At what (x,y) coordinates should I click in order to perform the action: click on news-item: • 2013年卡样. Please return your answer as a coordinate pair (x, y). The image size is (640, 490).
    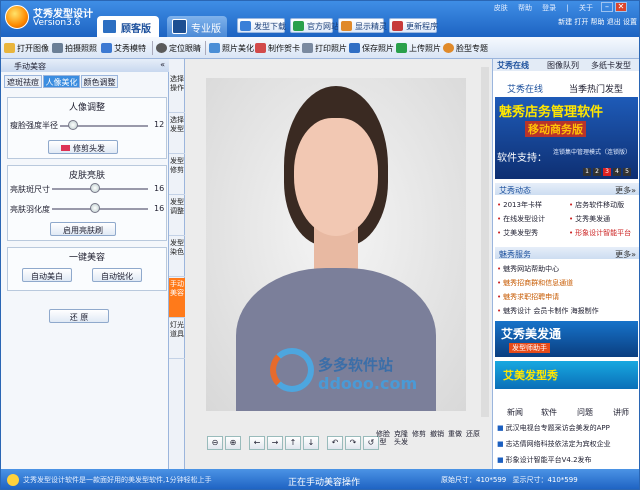
    Looking at the image, I should click on (519, 205).